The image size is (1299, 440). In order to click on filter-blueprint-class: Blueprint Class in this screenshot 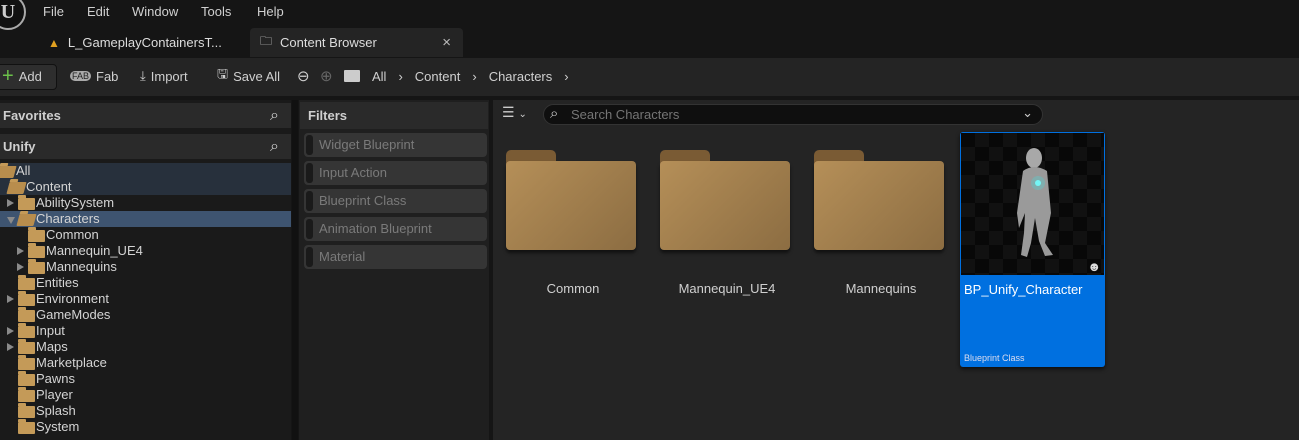, I will do `click(395, 201)`.